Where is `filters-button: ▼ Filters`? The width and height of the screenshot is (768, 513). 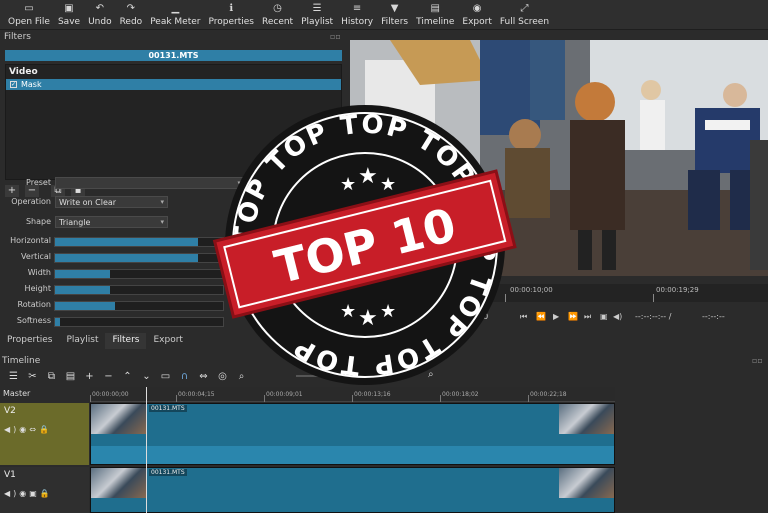
filters-button: ▼ Filters is located at coordinates (394, 13).